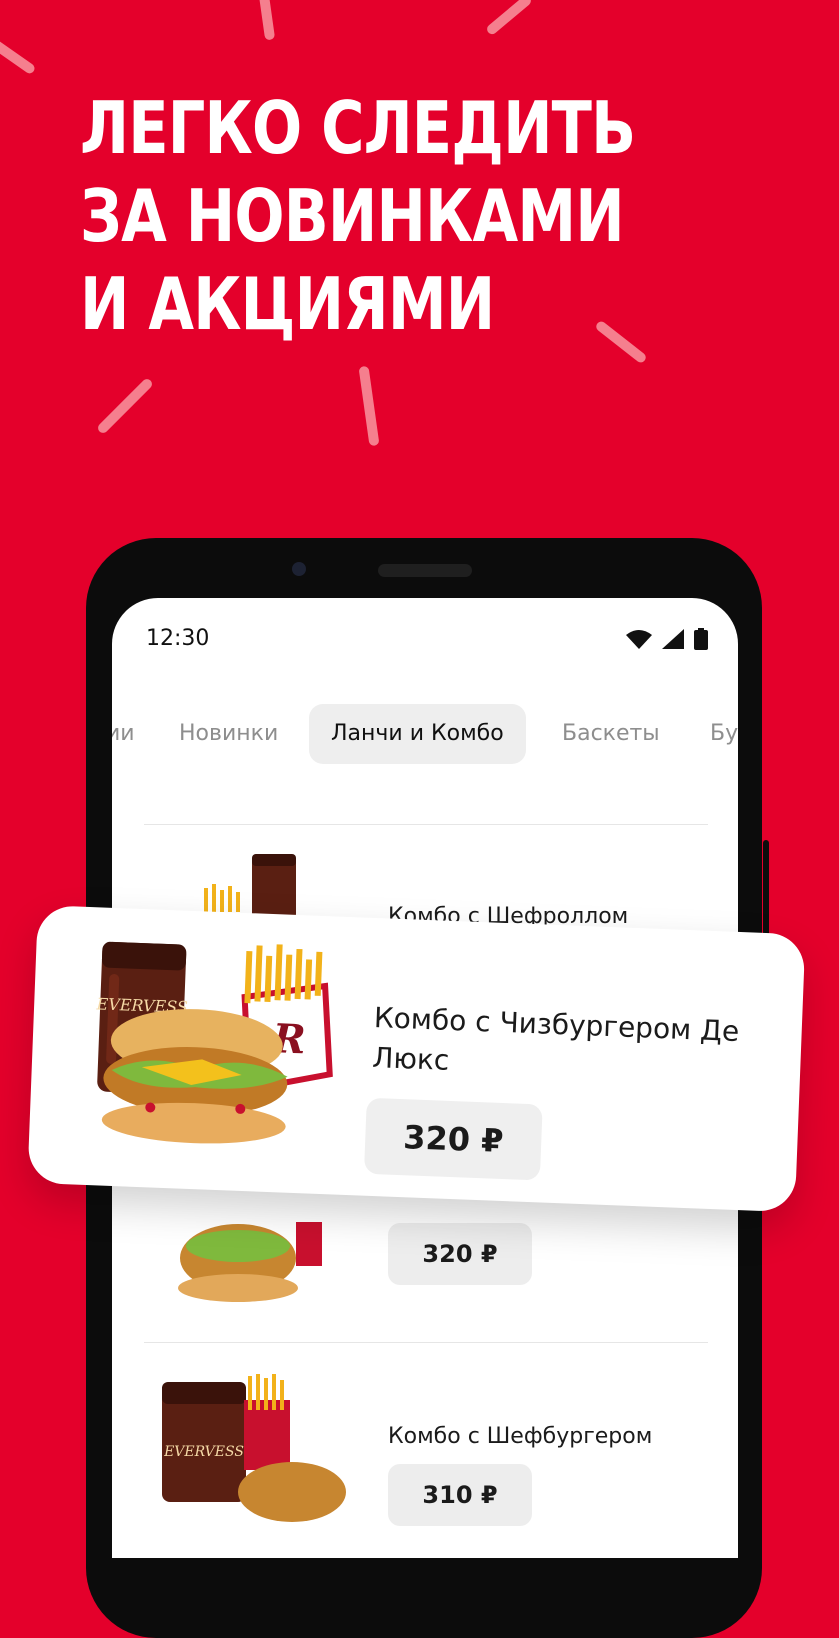 The height and width of the screenshot is (1638, 839). Describe the element at coordinates (352, 216) in the screenshot. I see `headline-line: ЗА НОВИНКАМИ` at that location.